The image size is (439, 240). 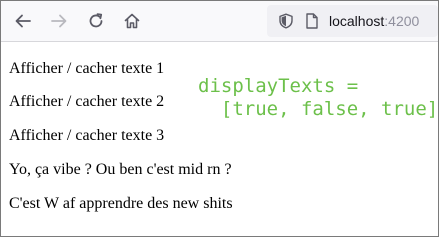 I want to click on toggle-text-2: Afficher / cacher texte 2, so click(x=86, y=102).